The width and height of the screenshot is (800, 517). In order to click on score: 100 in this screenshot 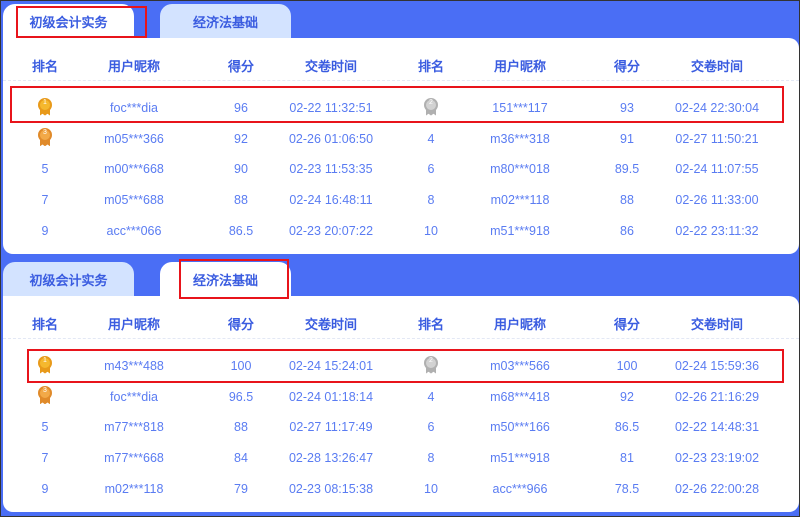, I will do `click(627, 366)`.